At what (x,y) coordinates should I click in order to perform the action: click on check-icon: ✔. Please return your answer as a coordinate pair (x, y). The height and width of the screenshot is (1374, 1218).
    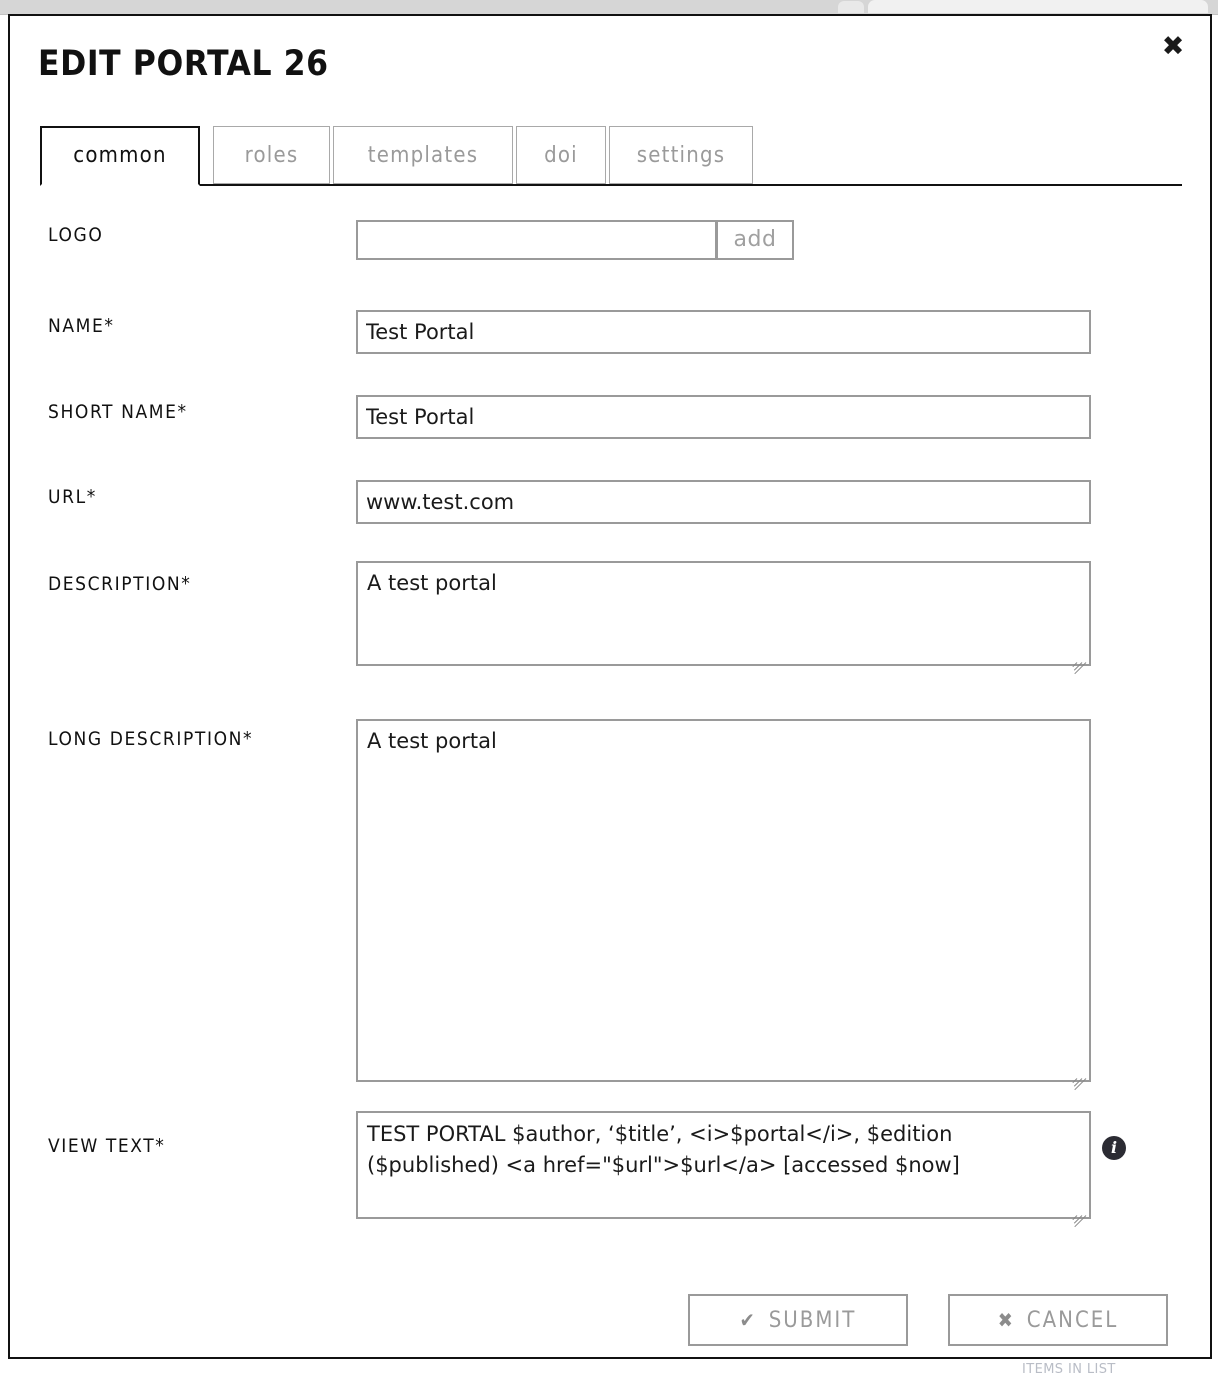
    Looking at the image, I should click on (748, 1320).